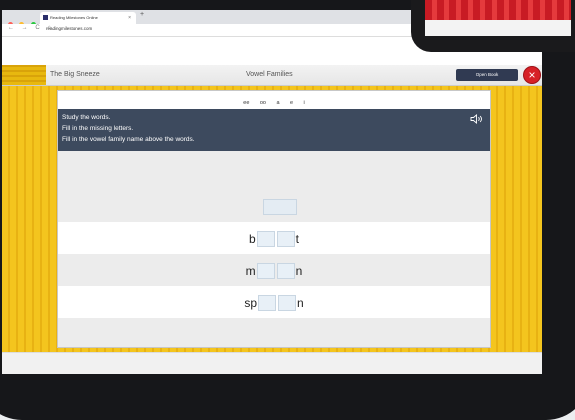 This screenshot has height=420, width=575. What do you see at coordinates (250, 303) in the screenshot?
I see `word-prefix: sp` at bounding box center [250, 303].